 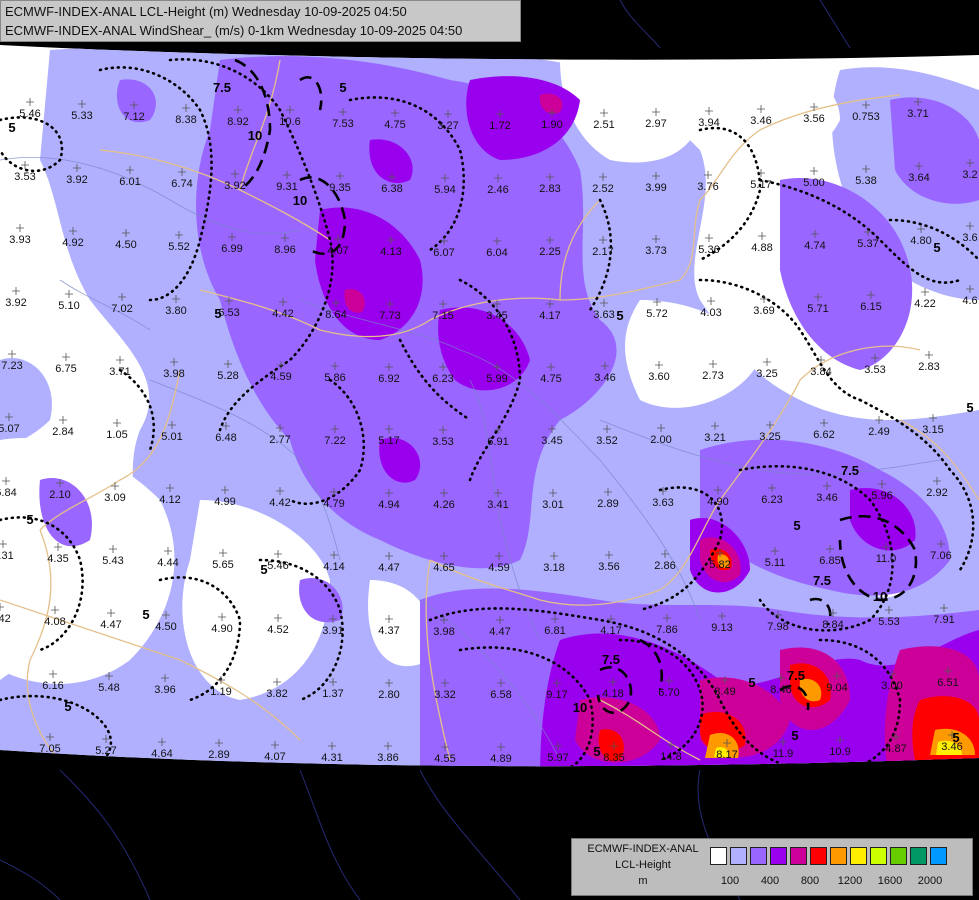 What do you see at coordinates (62, 432) in the screenshot?
I see `grid-value: 2.84` at bounding box center [62, 432].